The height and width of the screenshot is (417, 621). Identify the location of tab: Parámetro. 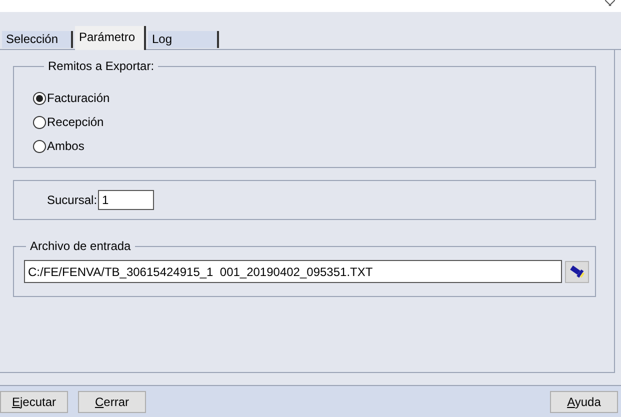
(110, 38).